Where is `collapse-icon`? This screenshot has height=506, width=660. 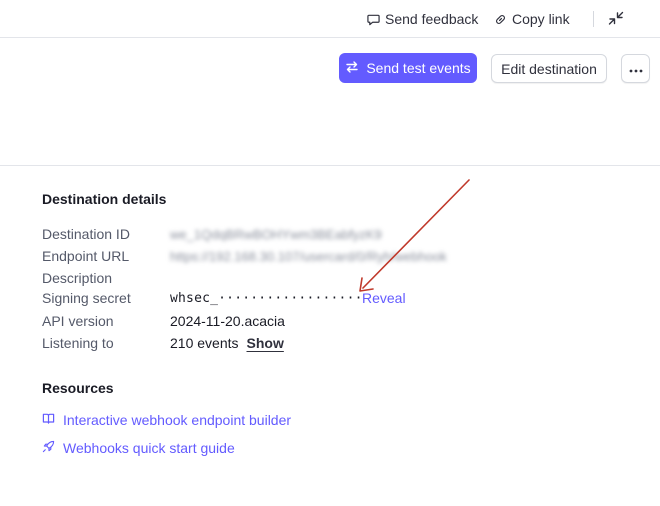
collapse-icon is located at coordinates (616, 21).